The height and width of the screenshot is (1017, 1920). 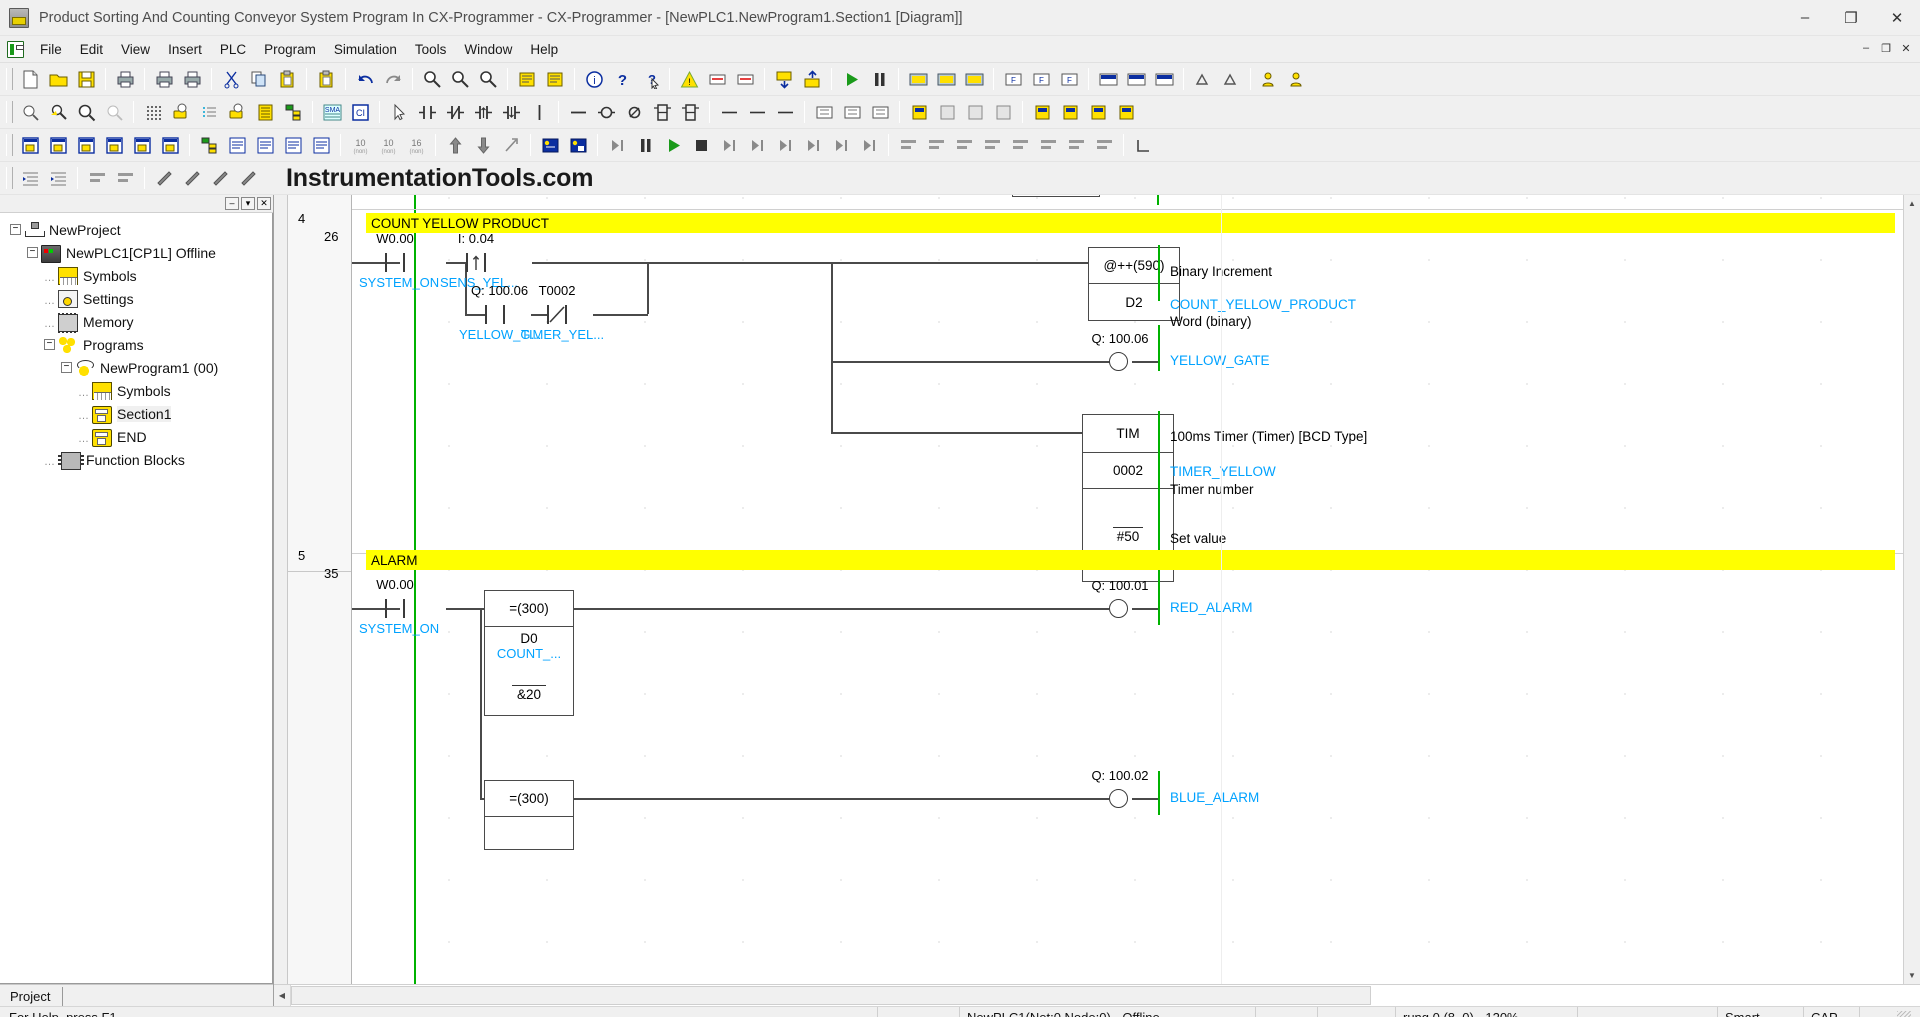 What do you see at coordinates (1805, 18) in the screenshot?
I see `minimize-button: –` at bounding box center [1805, 18].